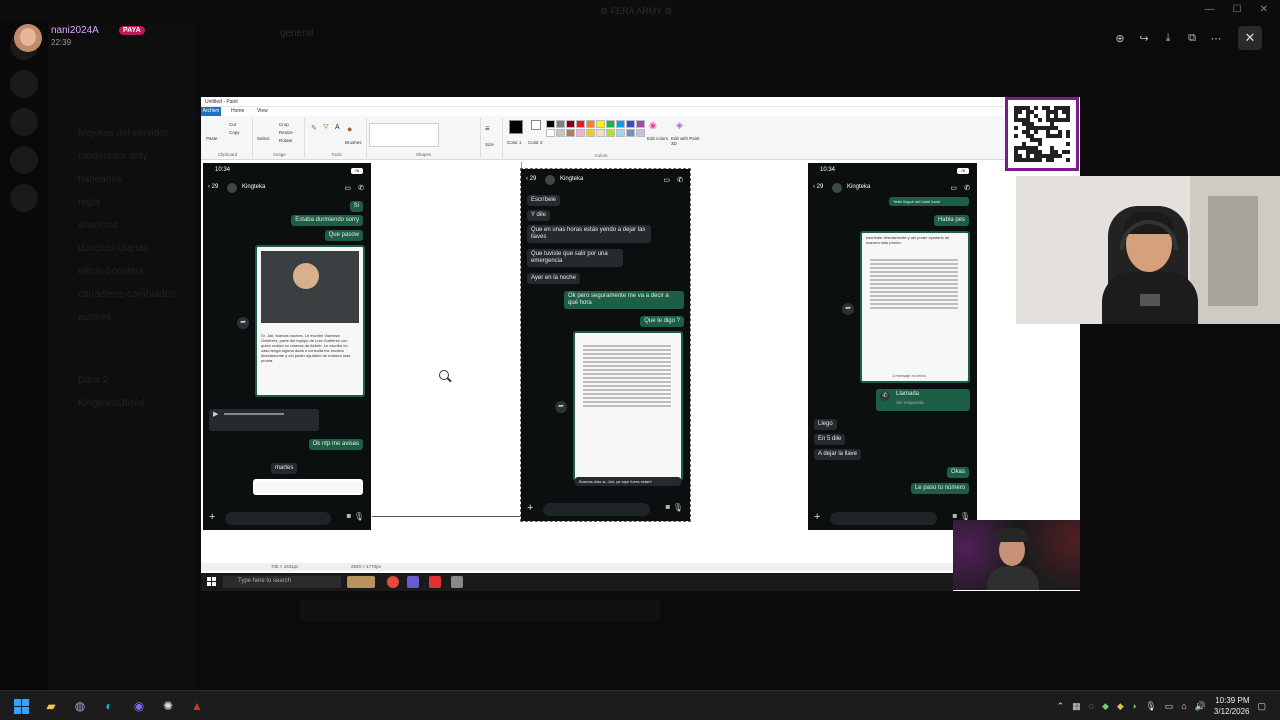  Describe the element at coordinates (536, 125) in the screenshot. I see `color-2-swatch` at that location.